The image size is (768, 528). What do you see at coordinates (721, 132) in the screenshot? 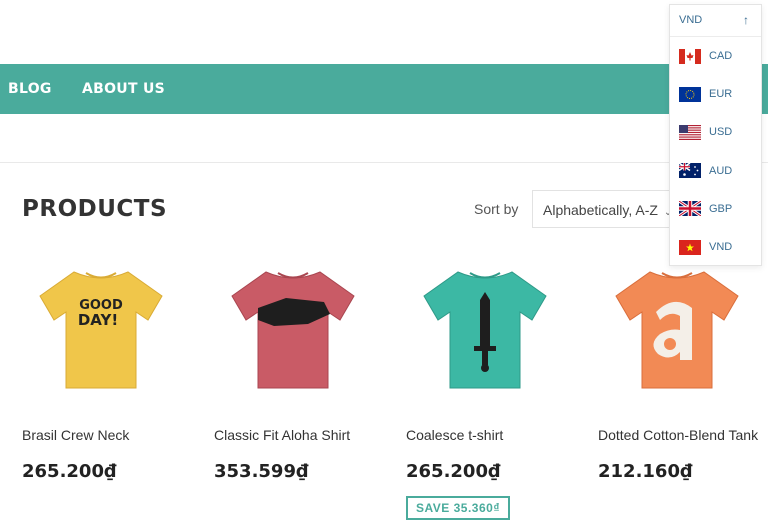
I see `currency-code: USD` at bounding box center [721, 132].